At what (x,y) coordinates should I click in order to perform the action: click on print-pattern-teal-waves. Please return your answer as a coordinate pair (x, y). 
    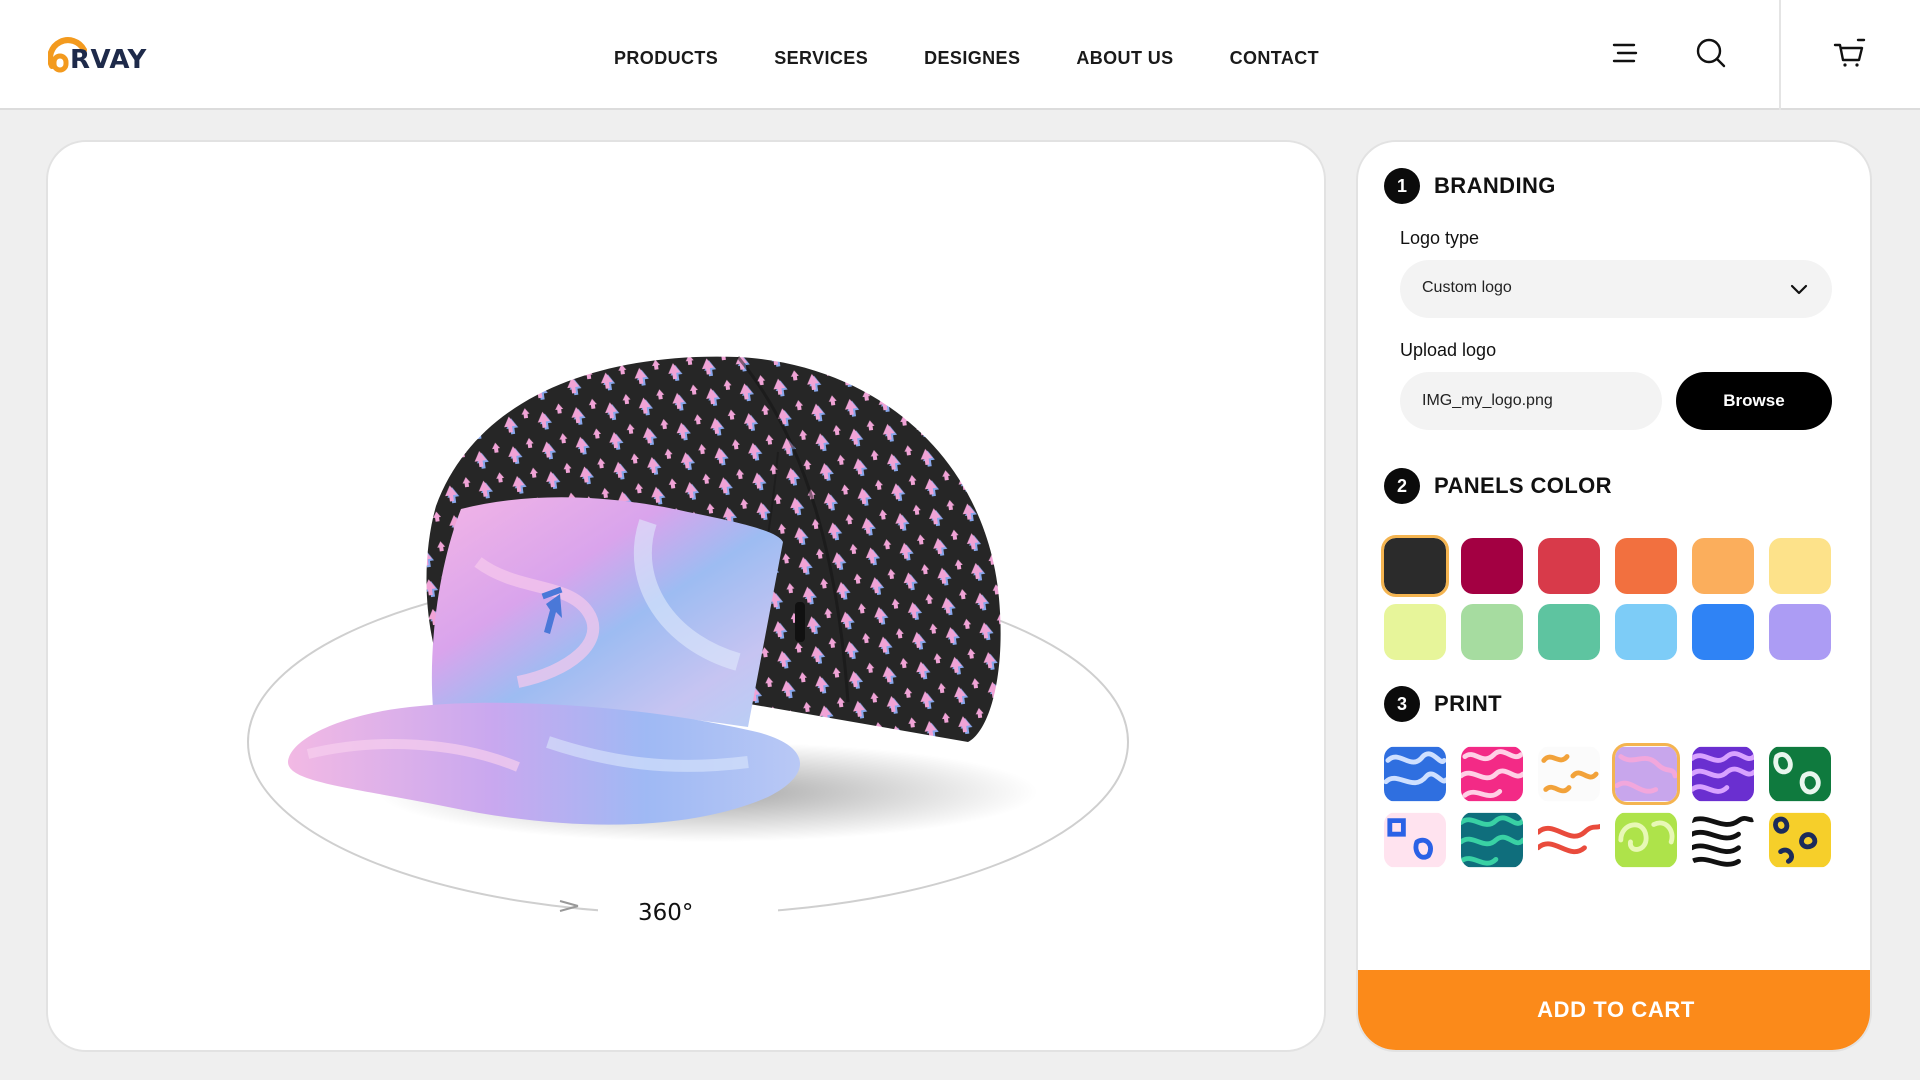
    Looking at the image, I should click on (1492, 840).